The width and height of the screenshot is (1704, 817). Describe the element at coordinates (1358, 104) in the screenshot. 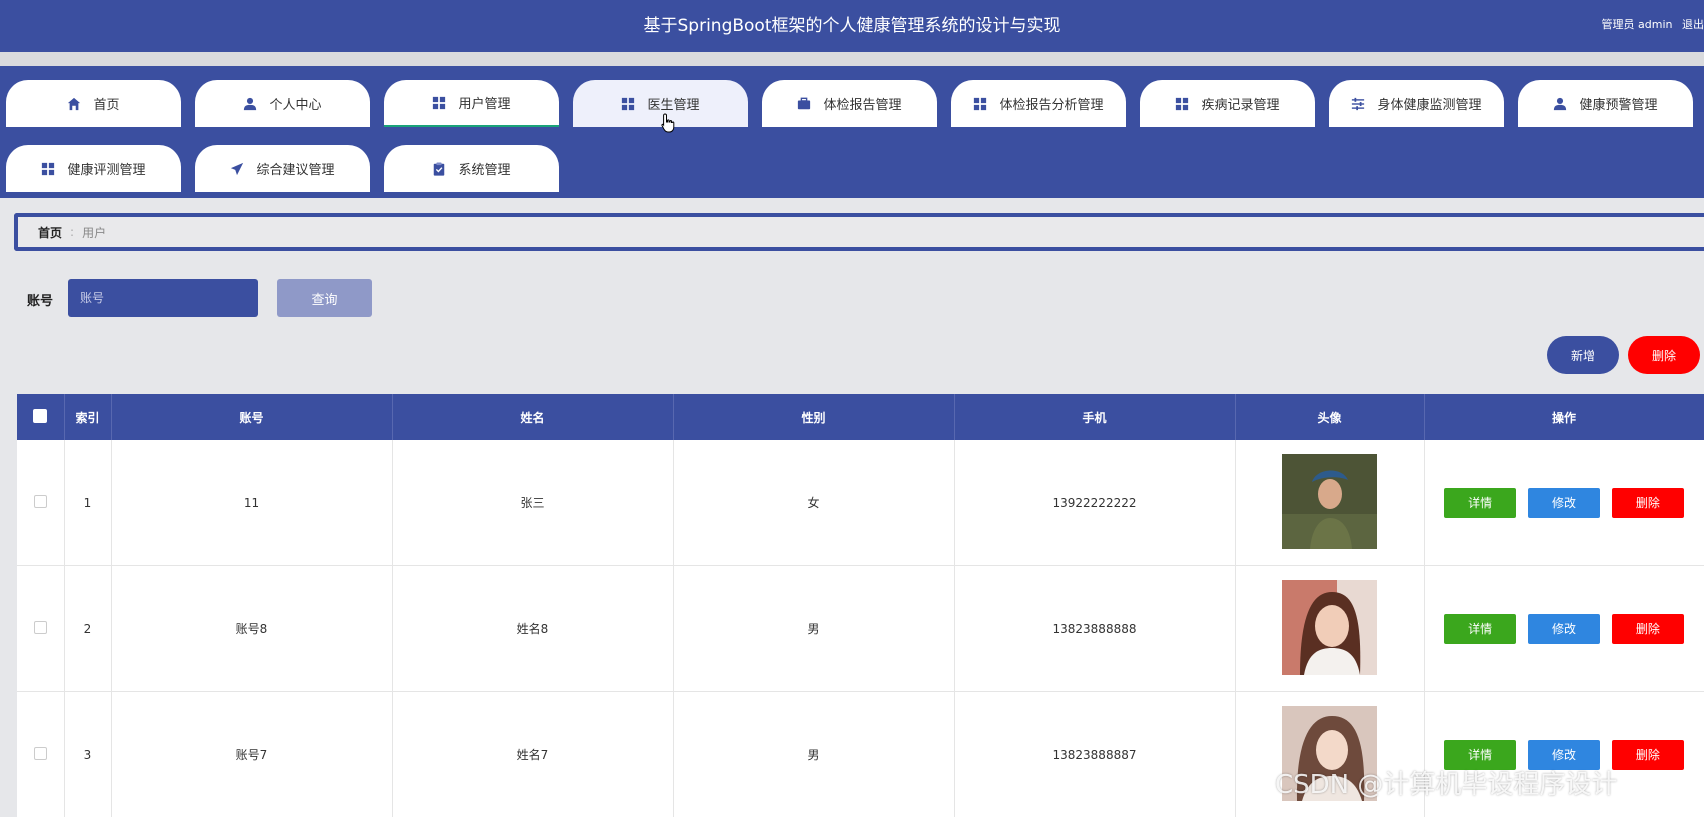

I see `sliders-icon` at that location.